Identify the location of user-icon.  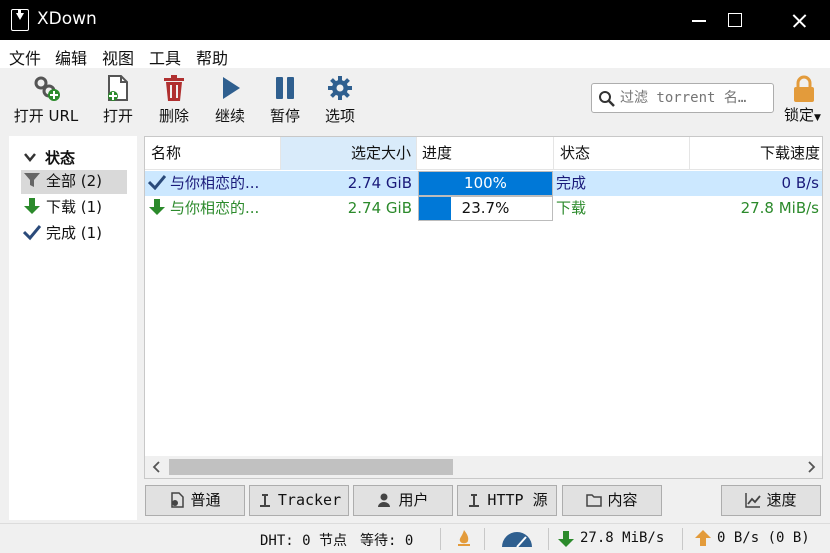
(384, 500).